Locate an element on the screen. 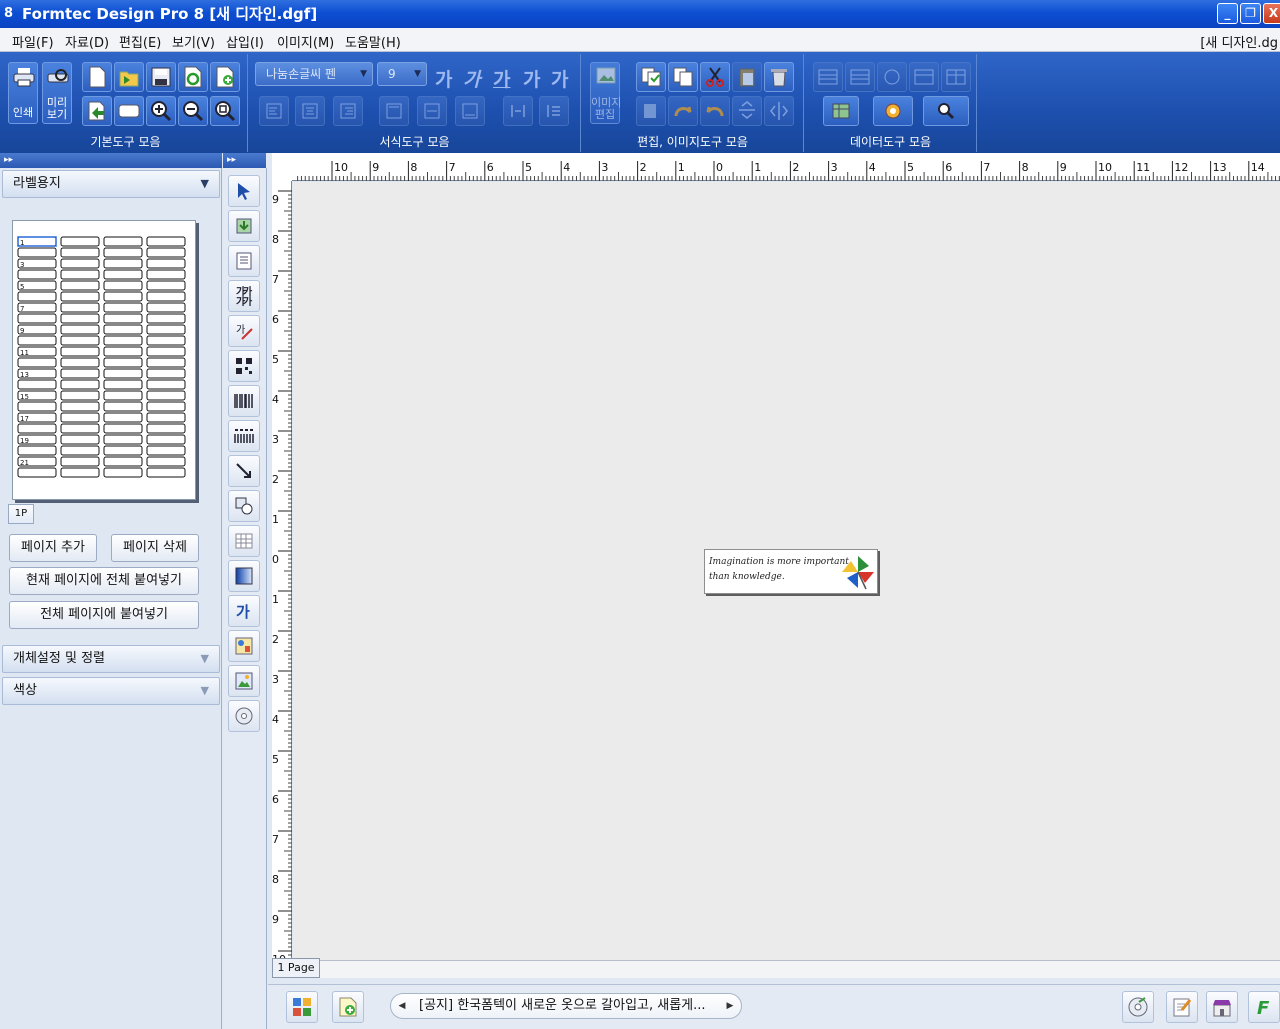 Image resolution: width=1280 pixels, height=1029 pixels. data-tool-1-button is located at coordinates (828, 77).